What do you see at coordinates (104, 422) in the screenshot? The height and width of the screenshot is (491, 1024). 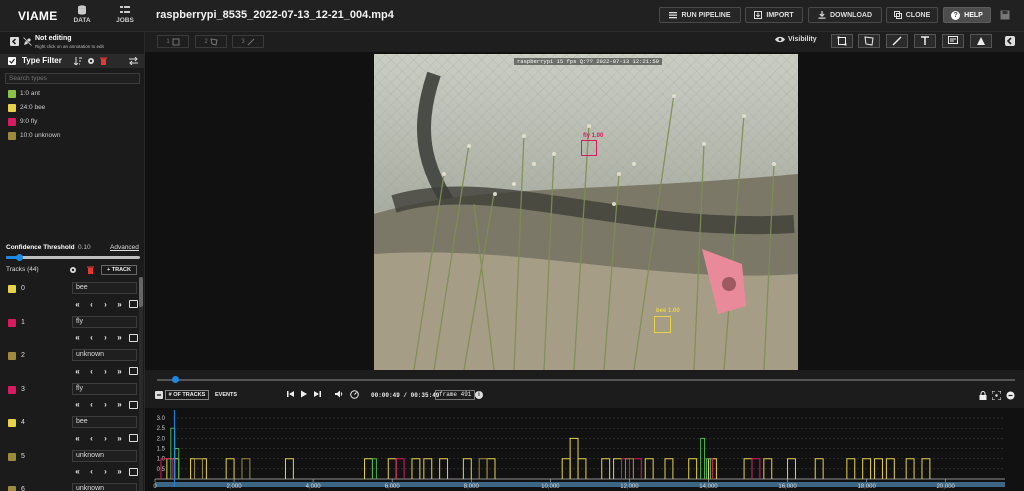 I see `track-type-select: bee` at bounding box center [104, 422].